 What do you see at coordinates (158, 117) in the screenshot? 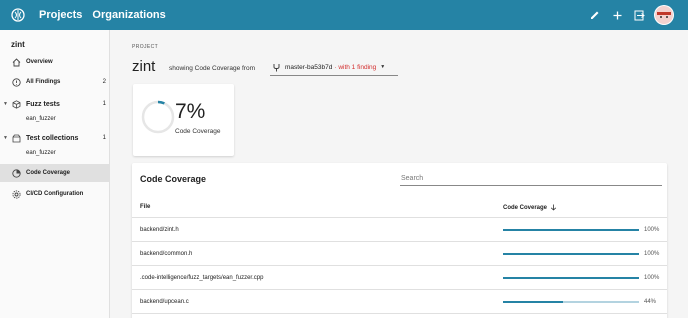
I see `coverage-ring` at bounding box center [158, 117].